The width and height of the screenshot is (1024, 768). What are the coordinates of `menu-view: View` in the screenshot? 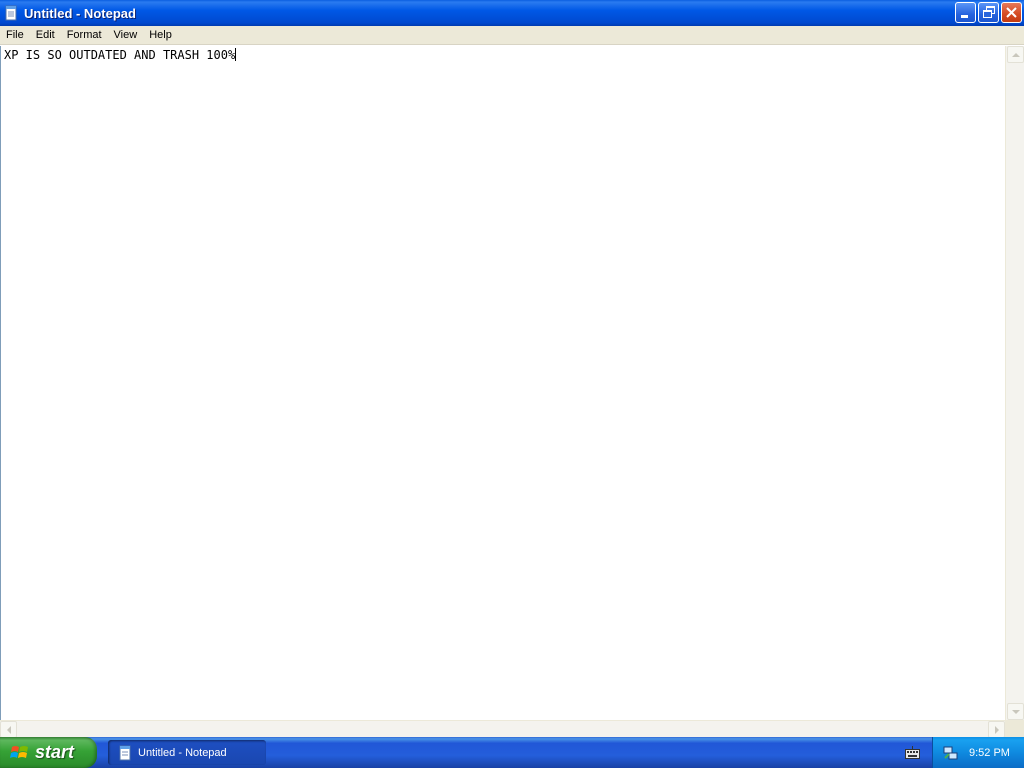 It's located at (126, 35).